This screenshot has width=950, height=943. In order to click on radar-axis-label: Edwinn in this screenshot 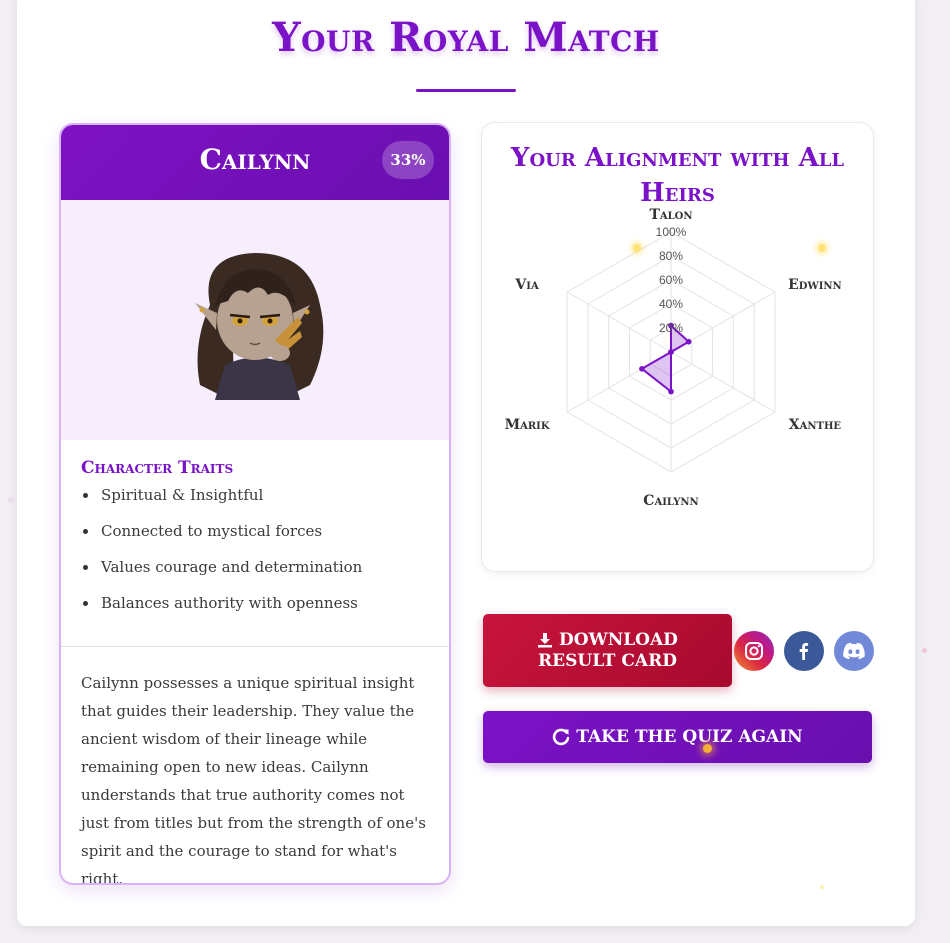, I will do `click(815, 285)`.